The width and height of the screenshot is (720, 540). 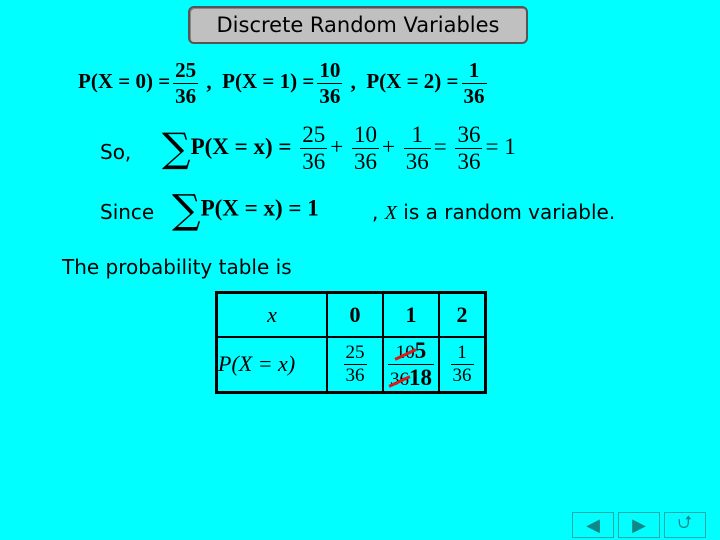 What do you see at coordinates (355, 364) in the screenshot?
I see `p-value-0: 25 36` at bounding box center [355, 364].